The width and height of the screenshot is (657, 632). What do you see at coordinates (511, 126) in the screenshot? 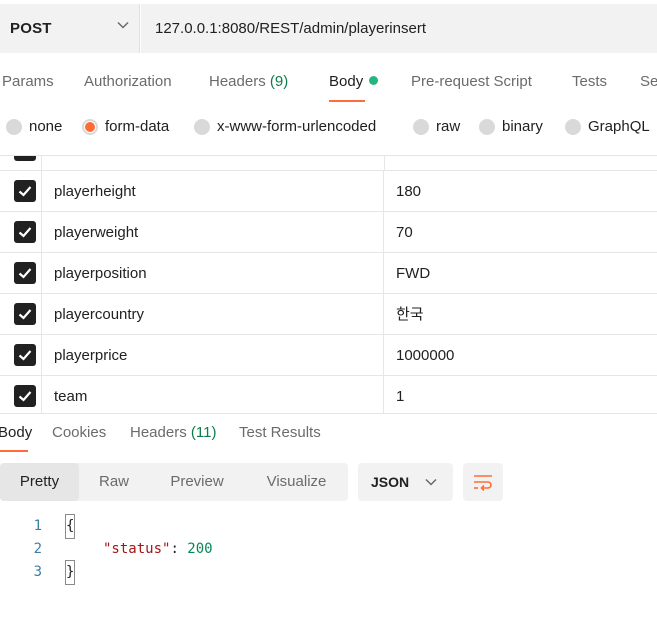
I see `radio-binary: binary` at bounding box center [511, 126].